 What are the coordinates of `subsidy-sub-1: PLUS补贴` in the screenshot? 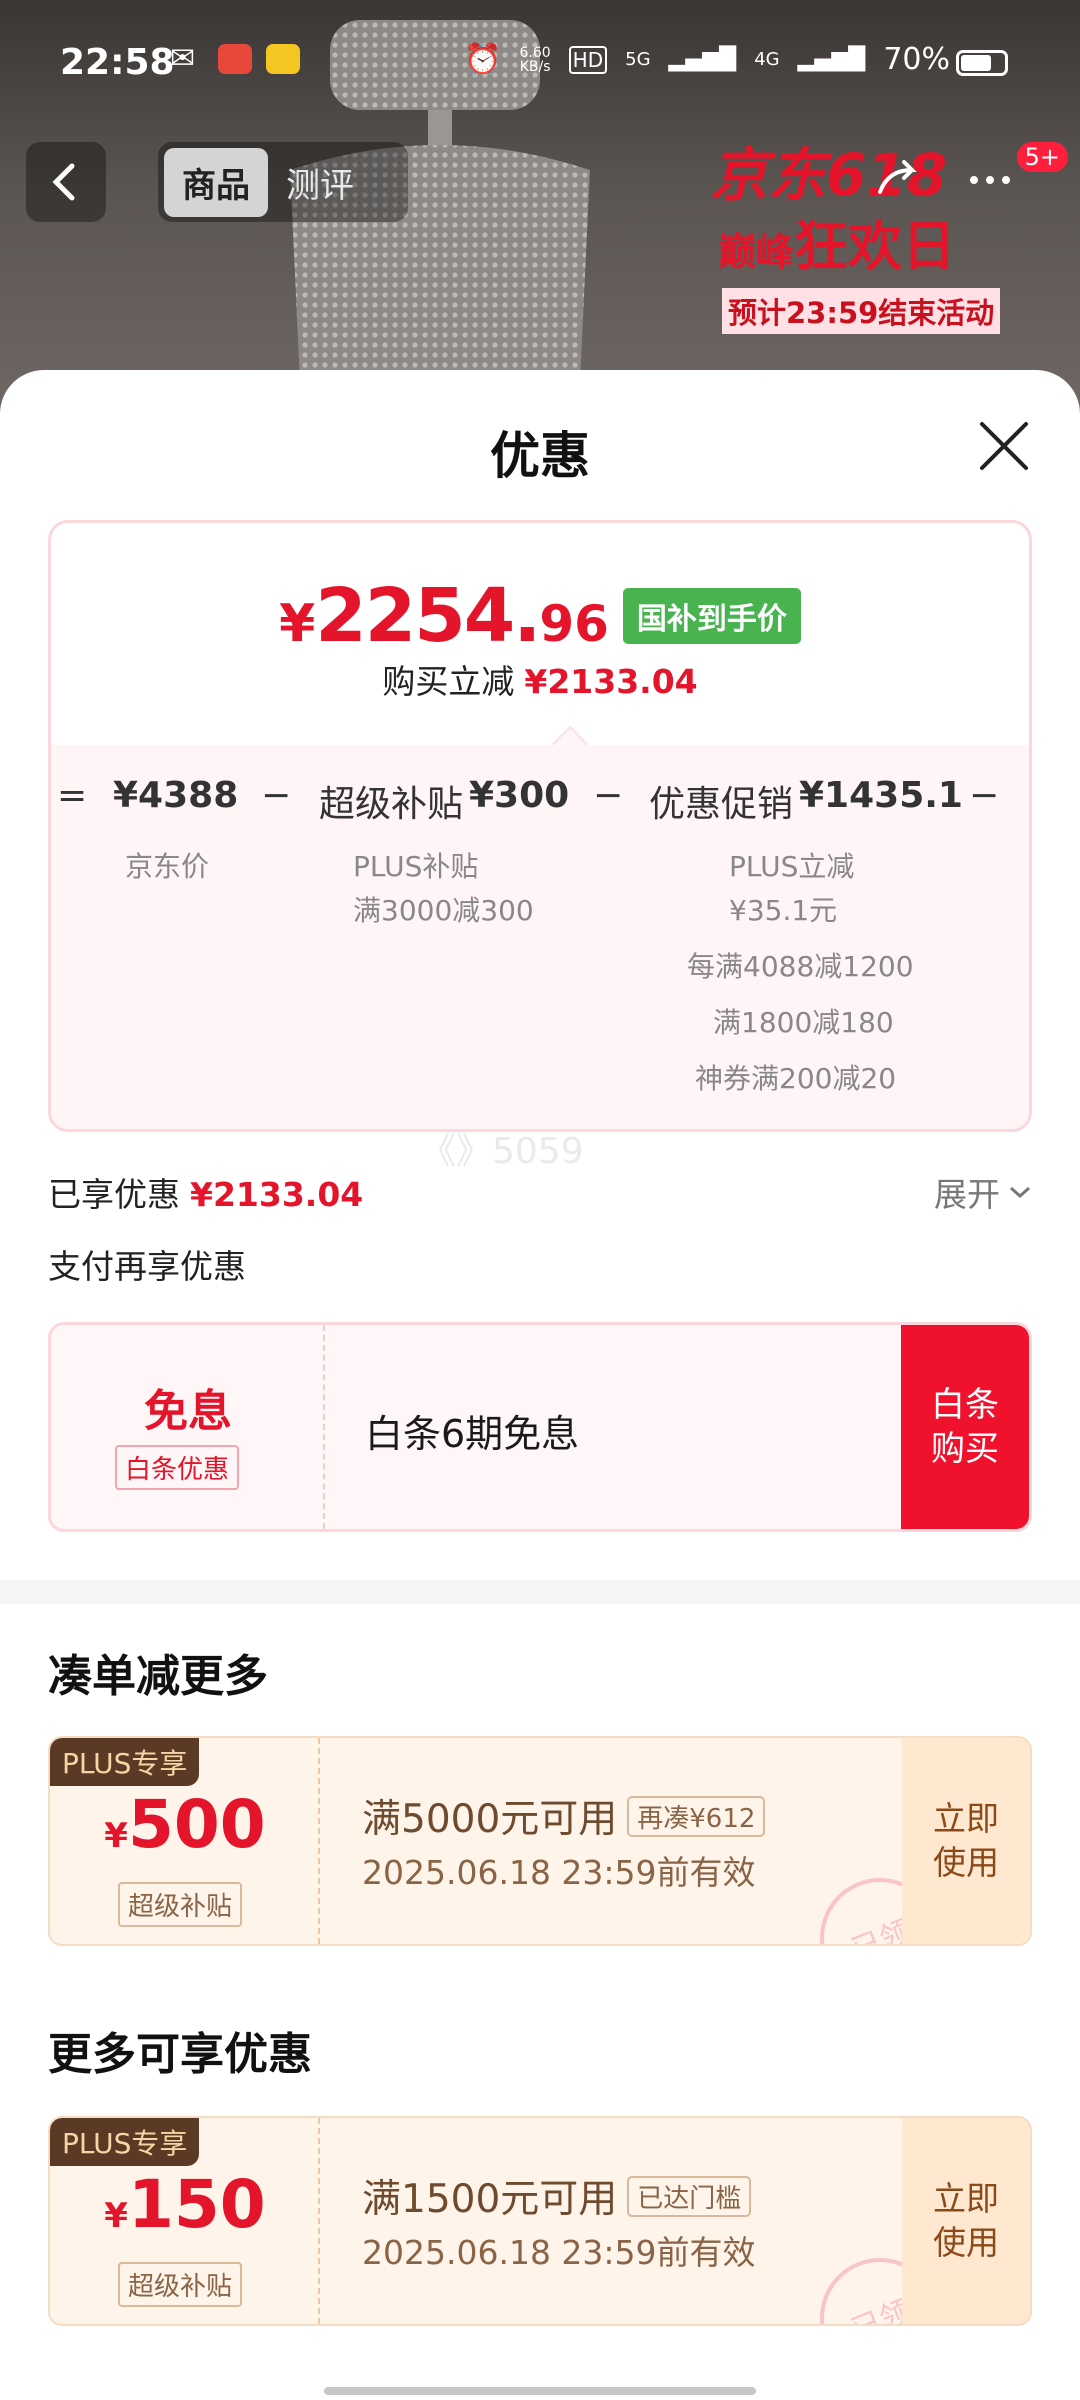 It's located at (416, 866).